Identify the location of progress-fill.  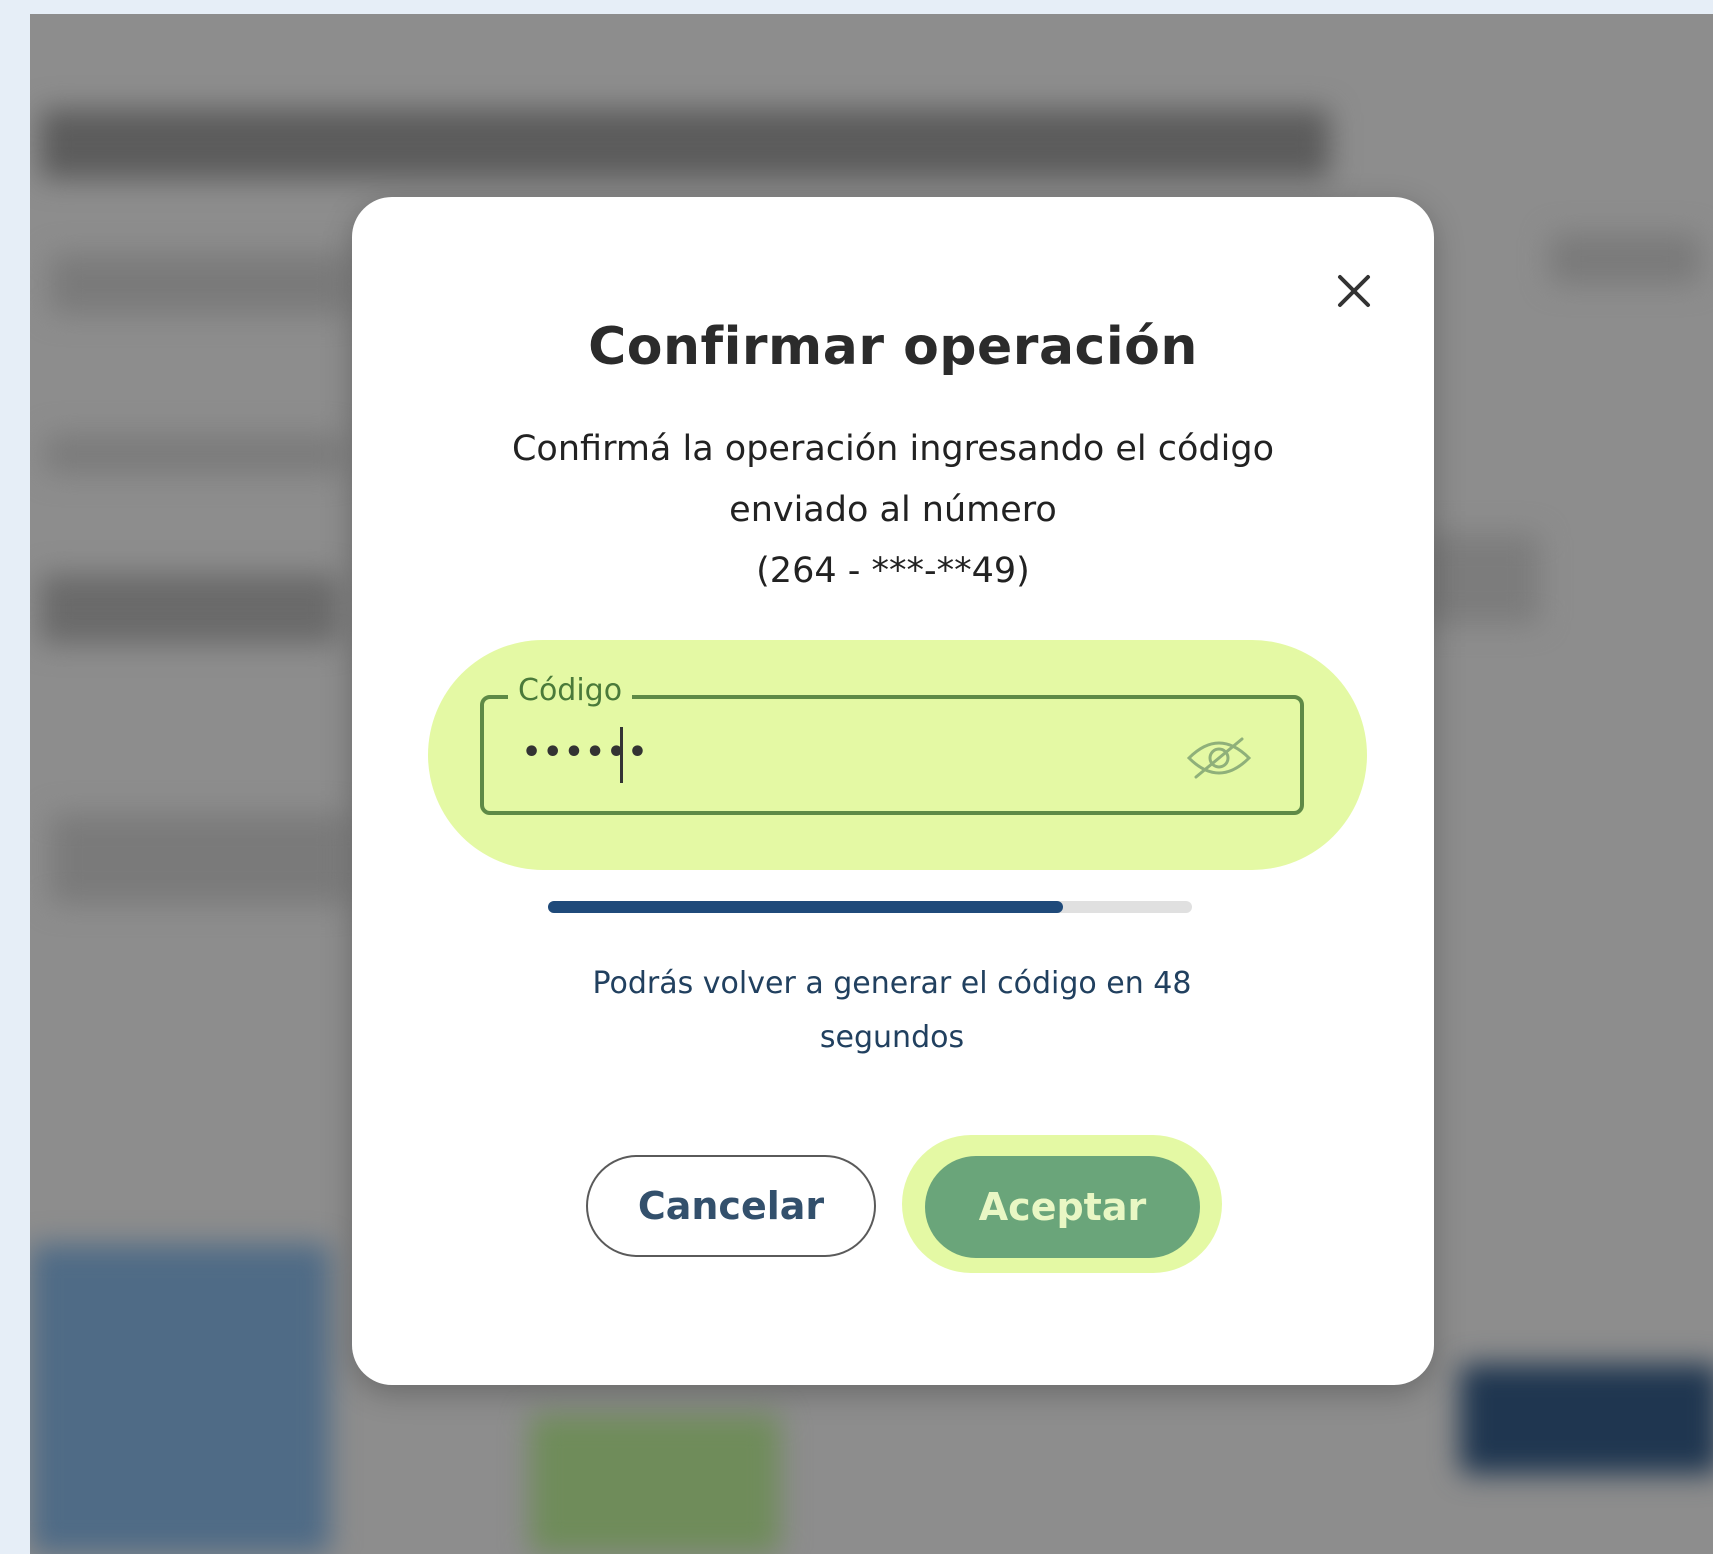
(806, 907).